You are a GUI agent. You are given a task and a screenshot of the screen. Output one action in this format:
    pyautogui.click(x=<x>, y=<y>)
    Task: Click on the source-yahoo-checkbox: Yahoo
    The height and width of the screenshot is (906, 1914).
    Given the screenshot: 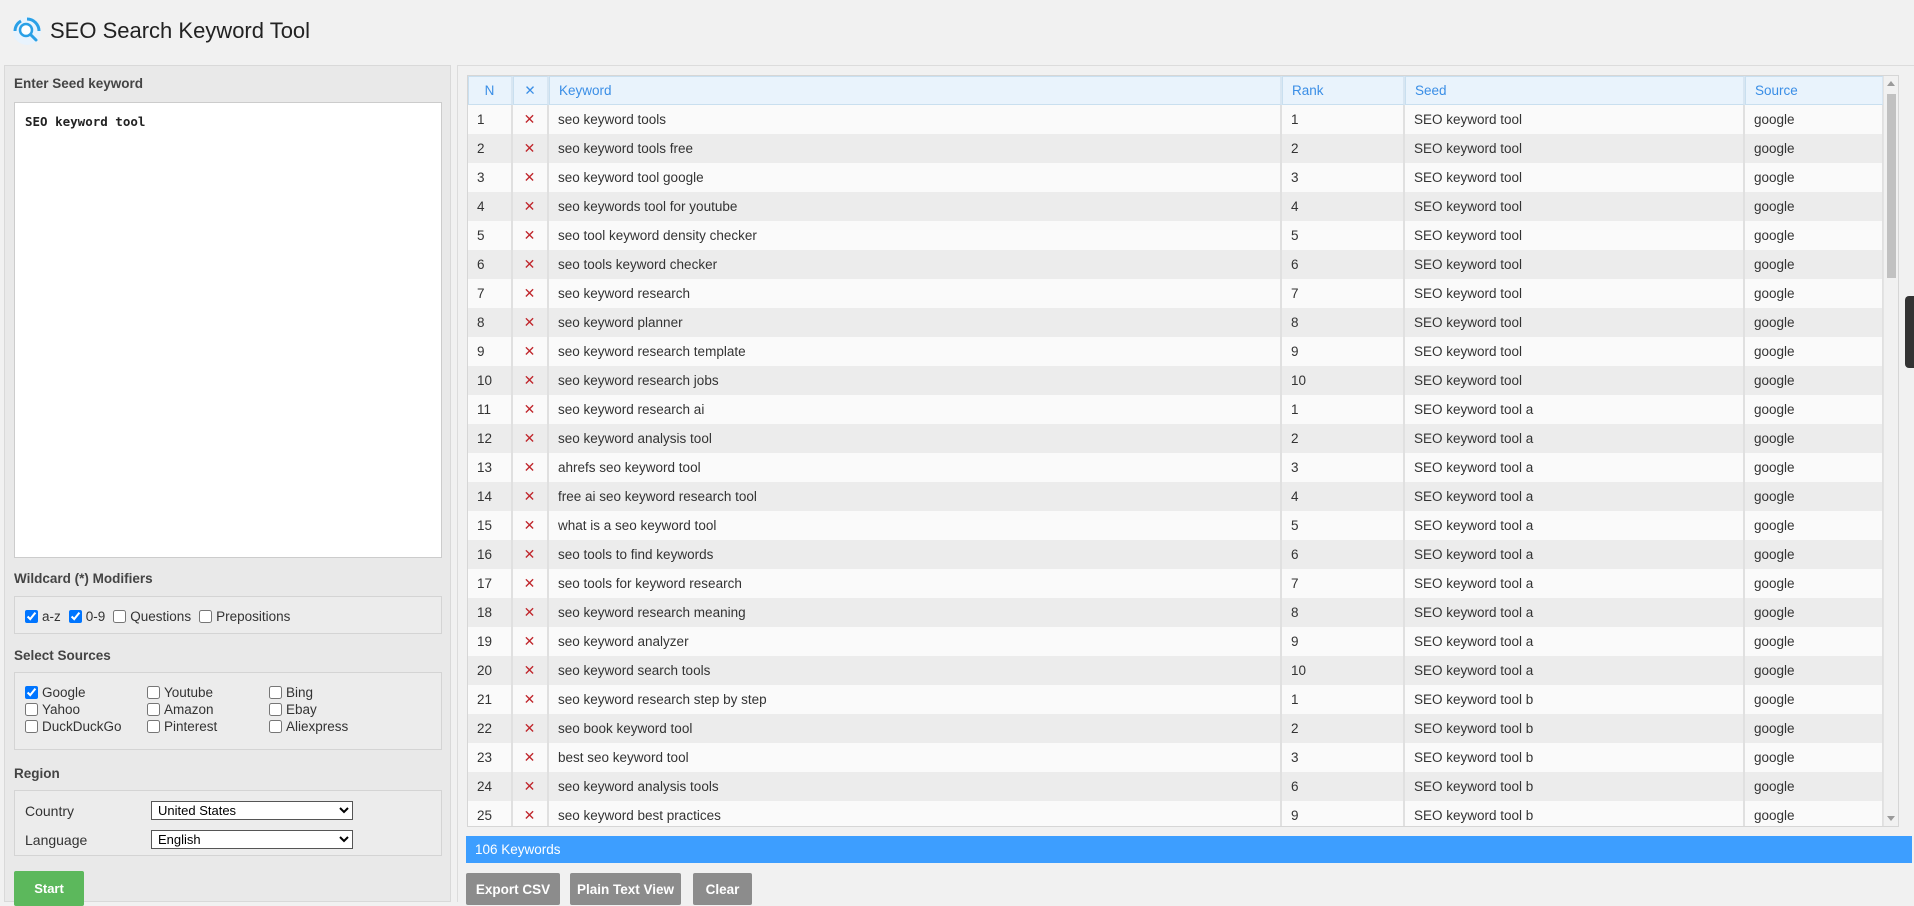 What is the action you would take?
    pyautogui.click(x=86, y=709)
    